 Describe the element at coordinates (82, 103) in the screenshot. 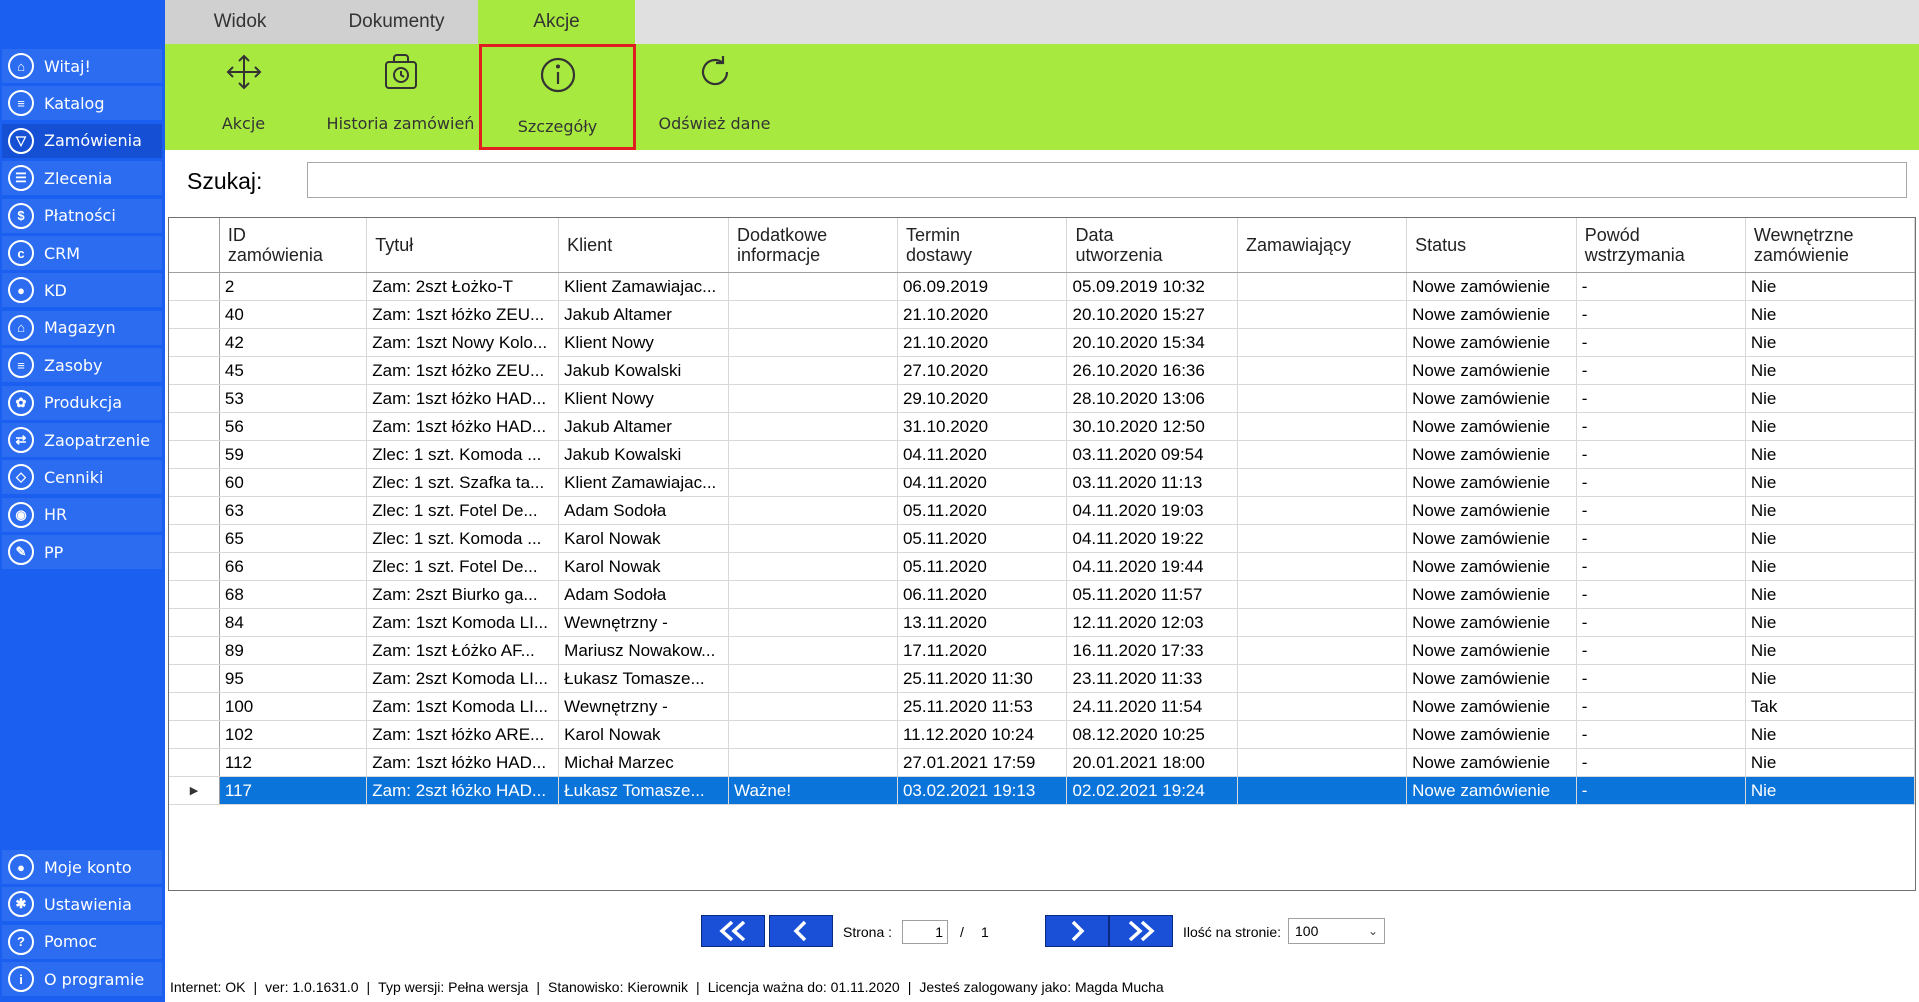

I see `sidebar-item-katalog: ≡ Katalog` at that location.